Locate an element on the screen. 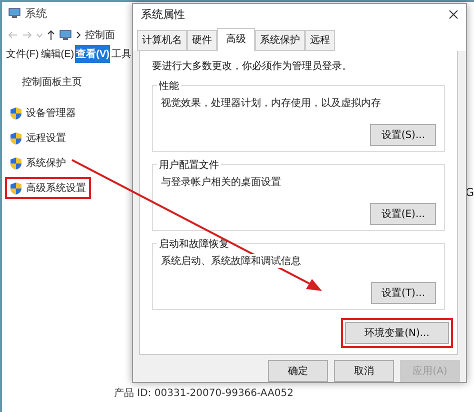 The image size is (474, 412). product-id: 产品 ID: 00331-20070-99366-AA052 is located at coordinates (204, 393).